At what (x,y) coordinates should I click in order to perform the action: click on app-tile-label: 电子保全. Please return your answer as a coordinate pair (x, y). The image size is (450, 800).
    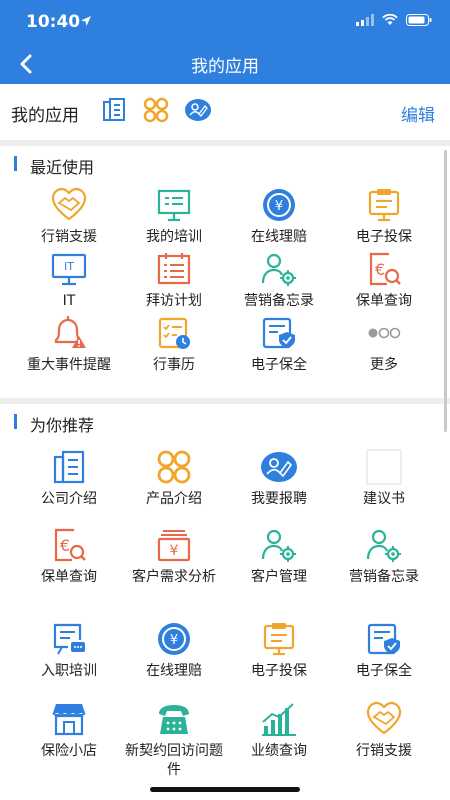
    Looking at the image, I should click on (279, 365).